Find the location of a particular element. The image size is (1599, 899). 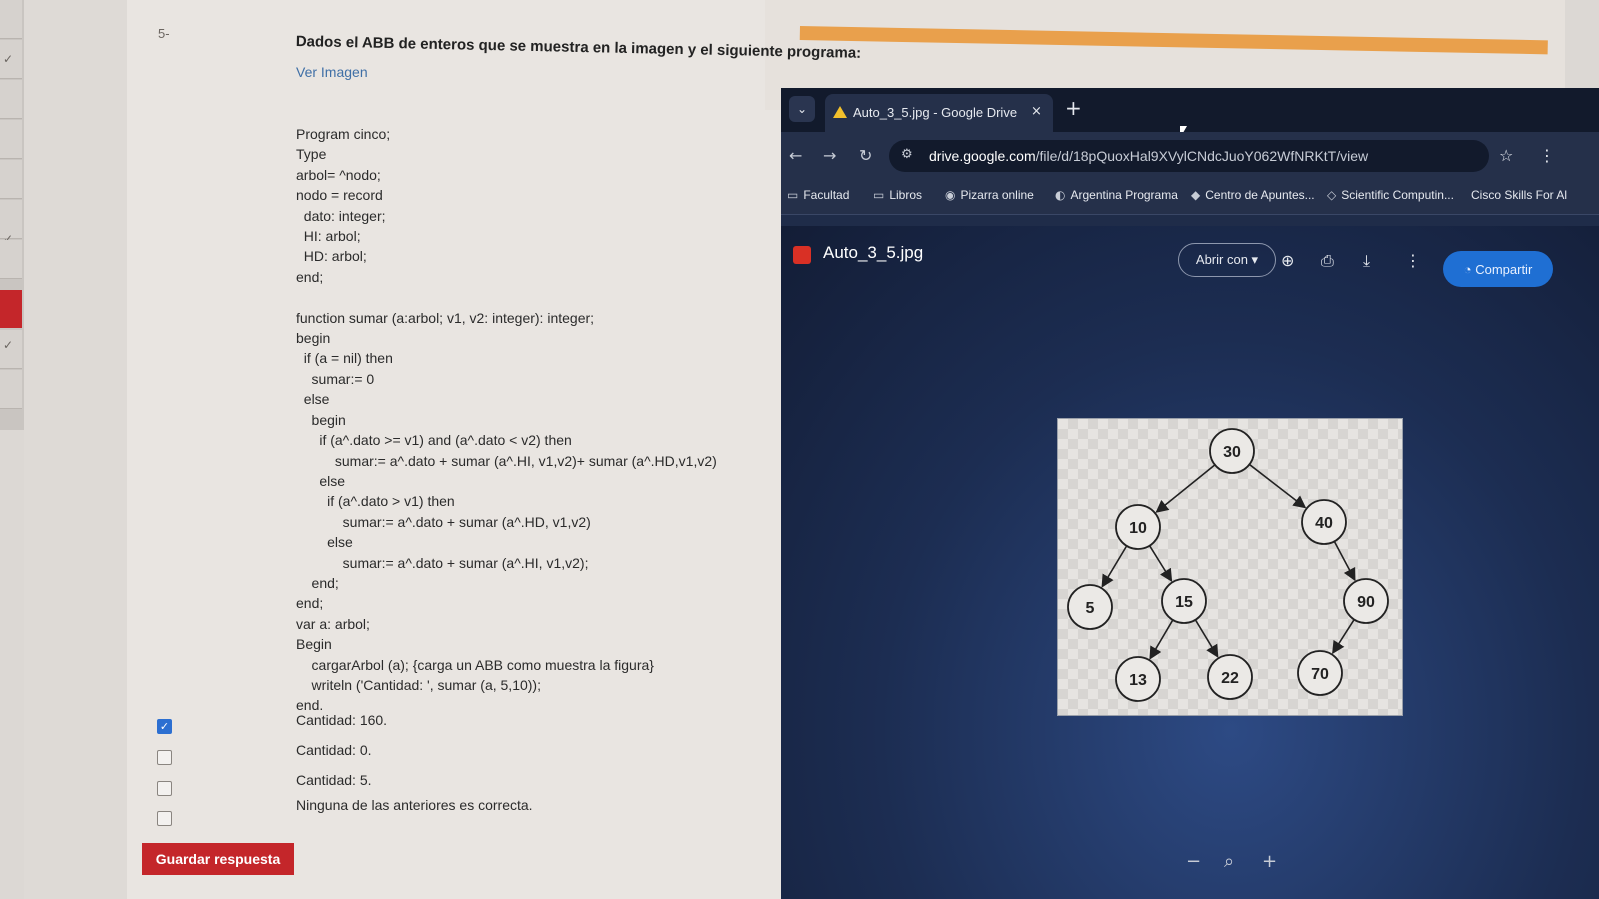

tree-node-label: 70 is located at coordinates (1320, 674).